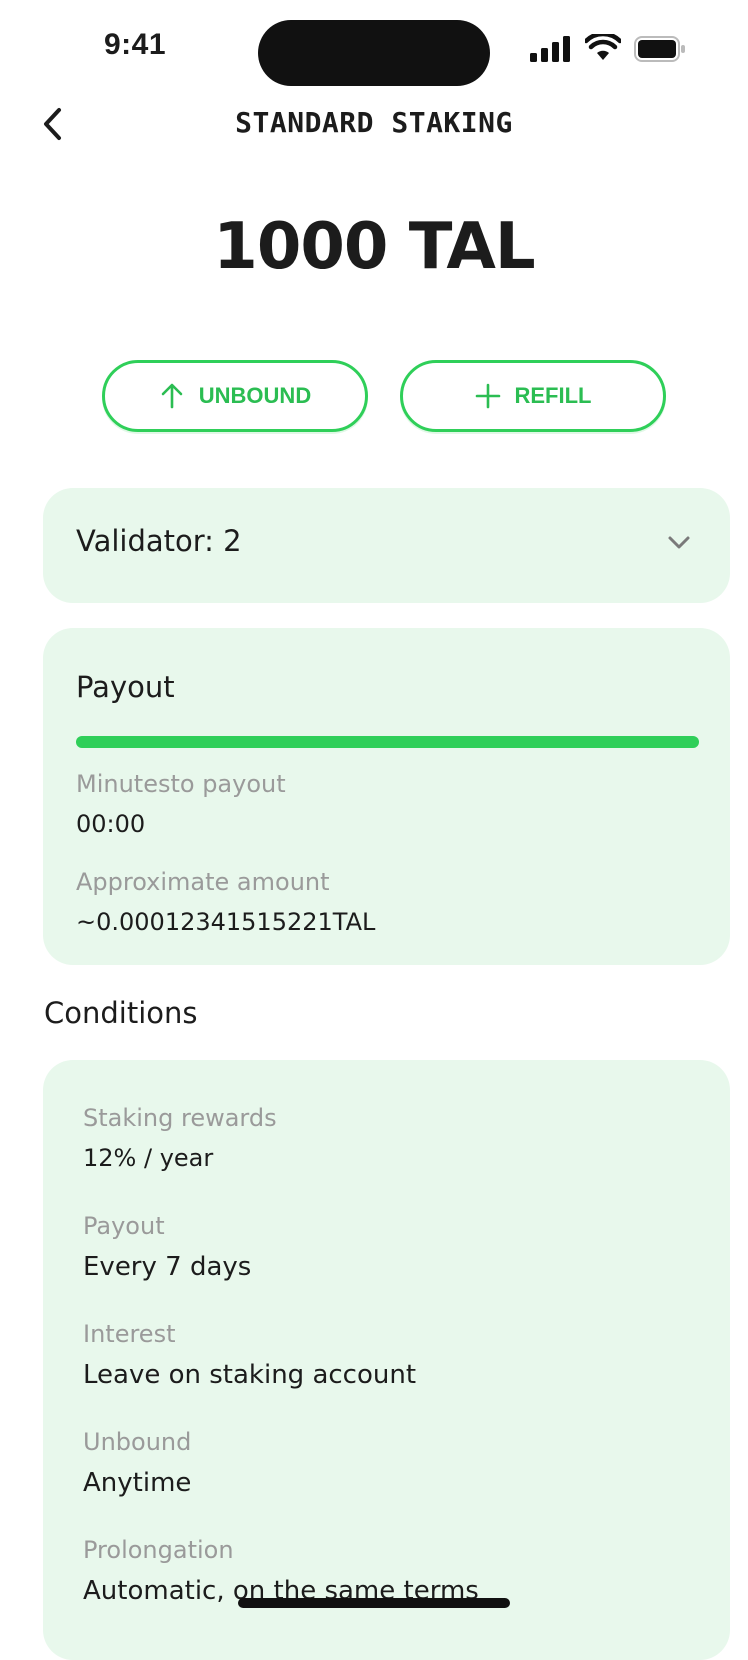 This screenshot has height=1660, width=748. What do you see at coordinates (255, 395) in the screenshot?
I see `unbound-button-label: UNBOUND` at bounding box center [255, 395].